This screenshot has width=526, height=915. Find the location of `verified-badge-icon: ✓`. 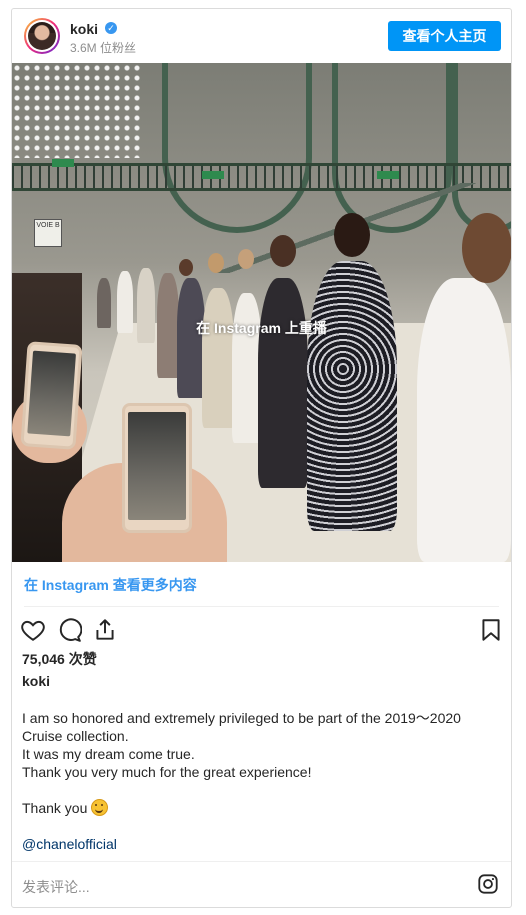

verified-badge-icon: ✓ is located at coordinates (111, 28).